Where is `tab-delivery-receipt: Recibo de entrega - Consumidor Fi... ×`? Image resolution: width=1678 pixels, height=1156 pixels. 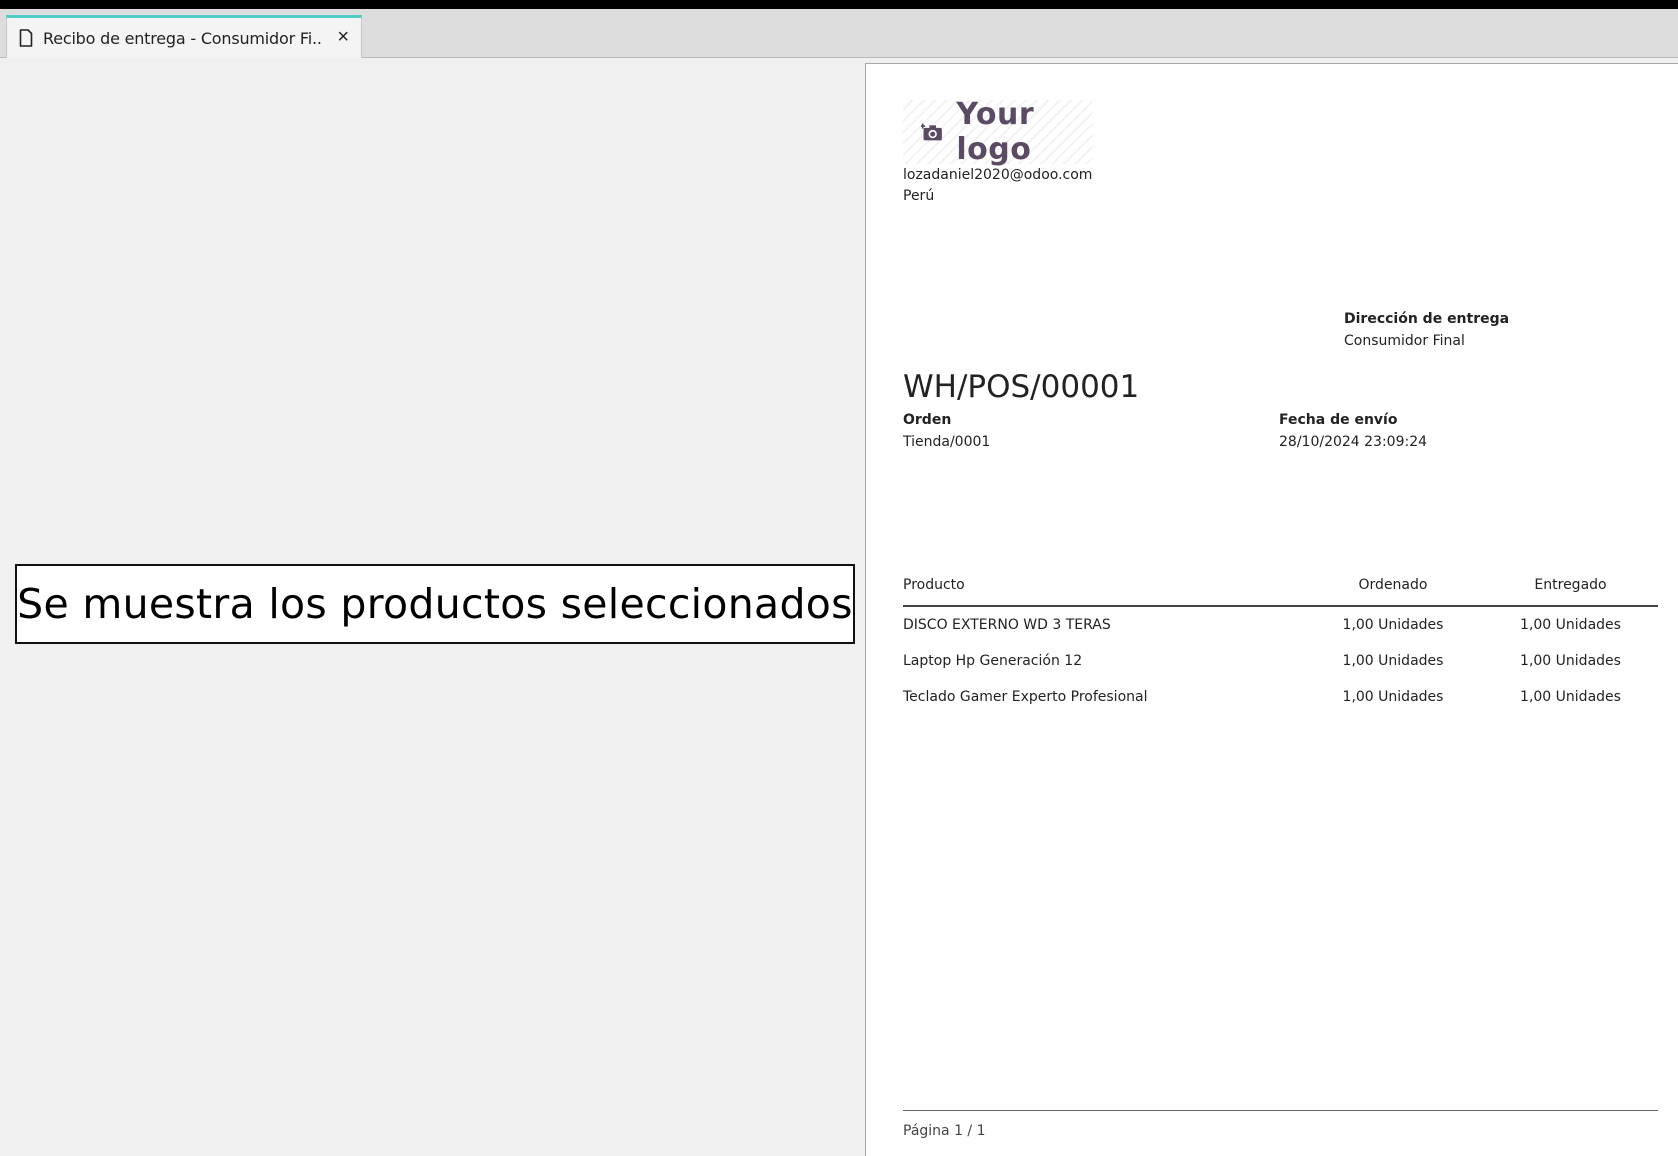
tab-delivery-receipt: Recibo de entrega - Consumidor Fi... × is located at coordinates (184, 36).